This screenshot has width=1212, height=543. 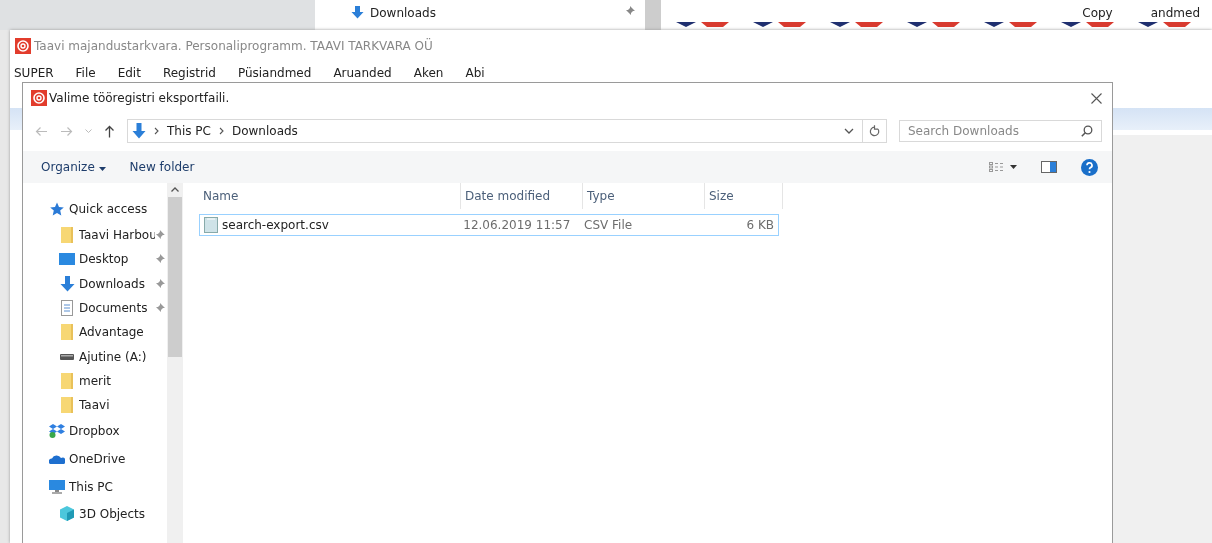 What do you see at coordinates (97, 459) in the screenshot?
I see `sidebar-item: OneDrive` at bounding box center [97, 459].